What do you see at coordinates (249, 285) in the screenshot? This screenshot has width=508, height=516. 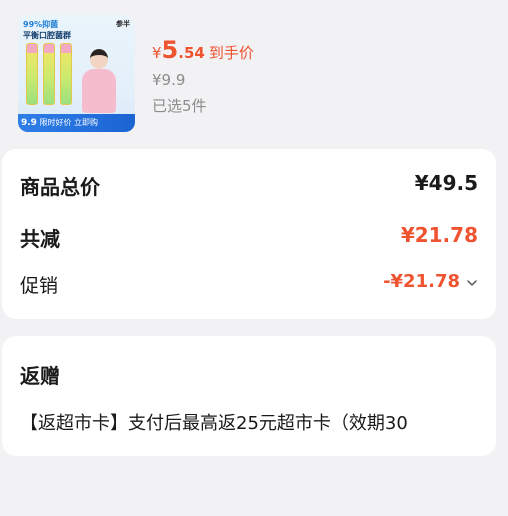 I see `promotion-row: 促销 -¥21.78` at bounding box center [249, 285].